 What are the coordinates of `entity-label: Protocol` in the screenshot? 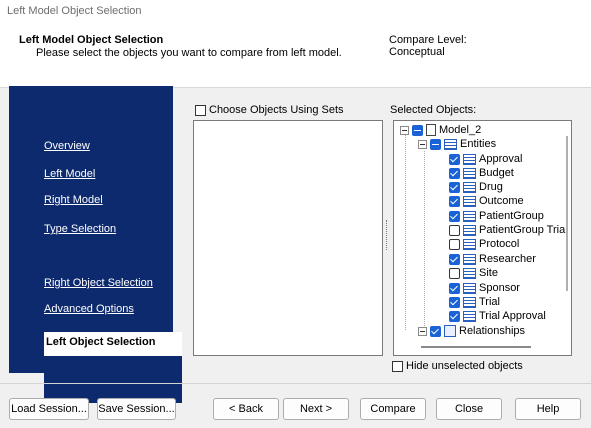 It's located at (499, 244).